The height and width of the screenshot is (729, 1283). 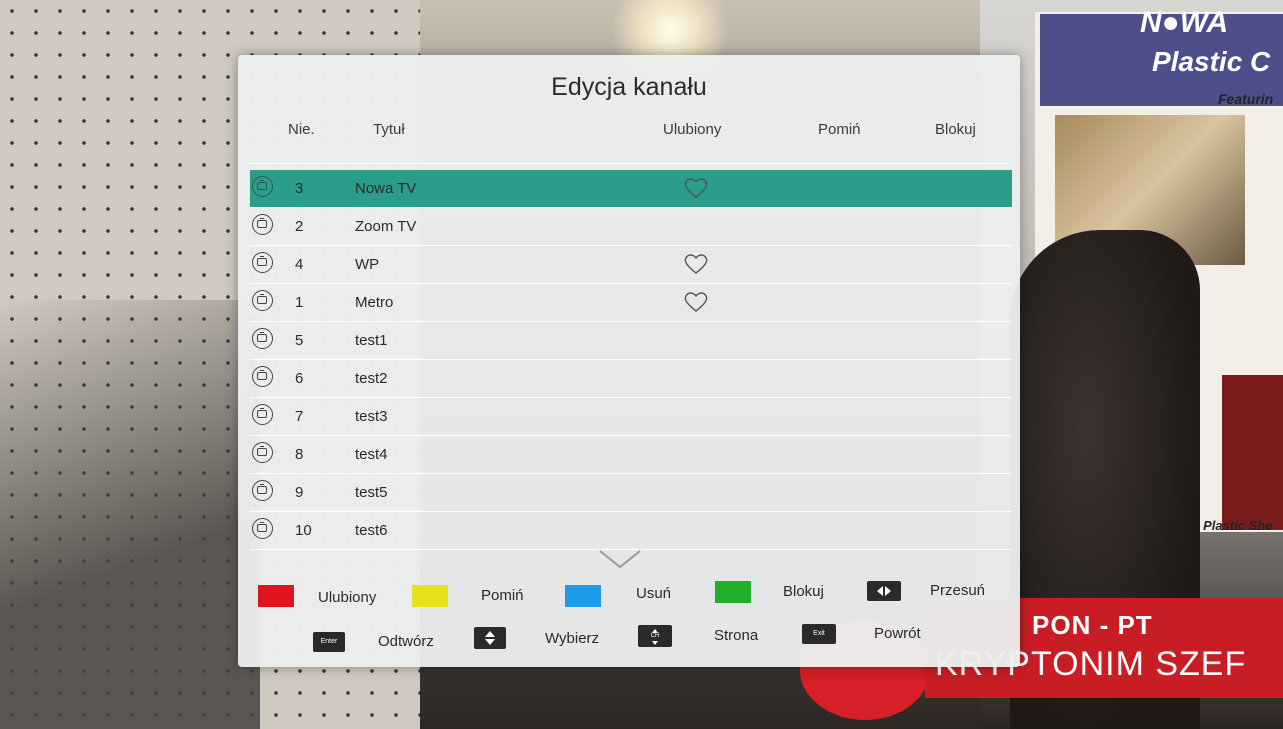 I want to click on channel-number: 3, so click(x=299, y=188).